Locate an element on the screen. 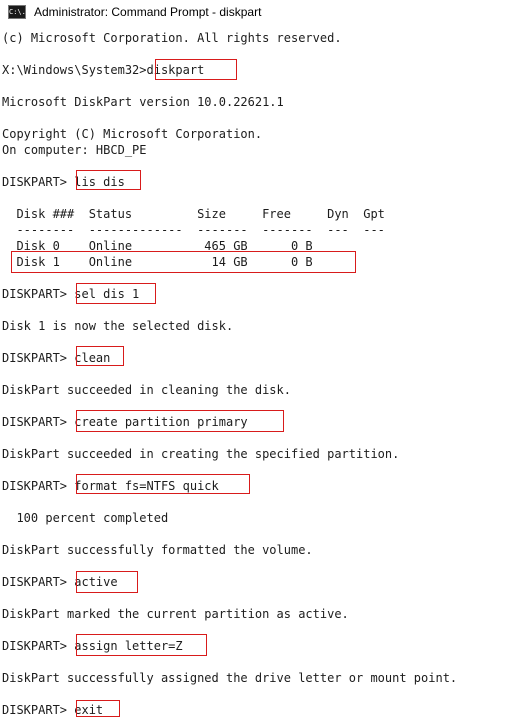 This screenshot has height=723, width=510. disk-table-row-disk-0: Disk 0 Online 465 GB 0 B is located at coordinates (157, 246).